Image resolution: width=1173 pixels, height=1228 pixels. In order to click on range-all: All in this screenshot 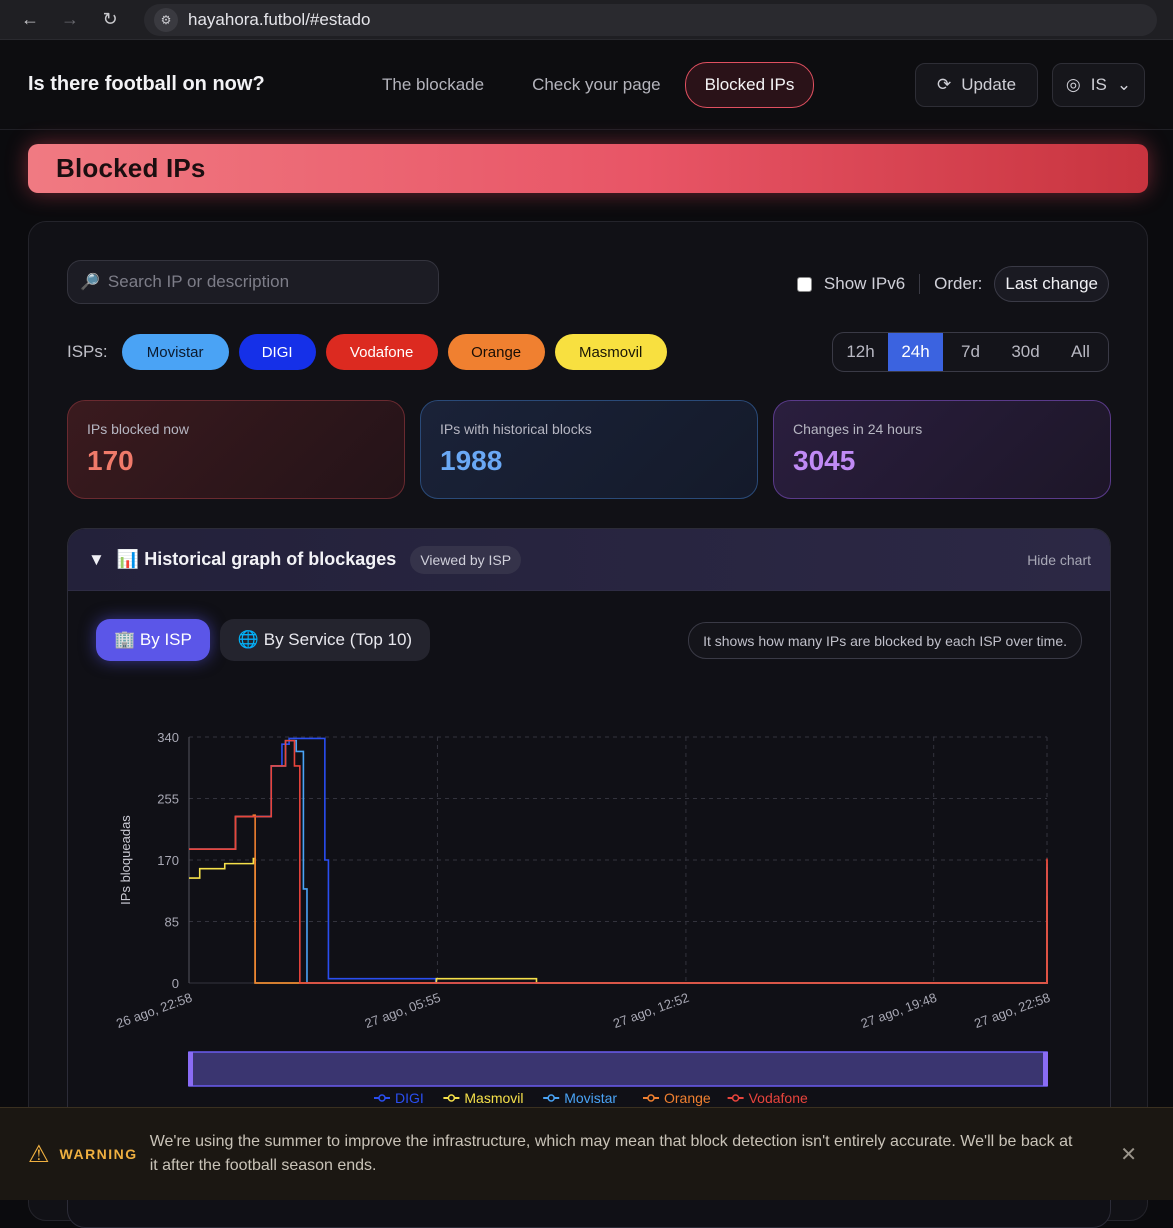, I will do `click(1080, 352)`.